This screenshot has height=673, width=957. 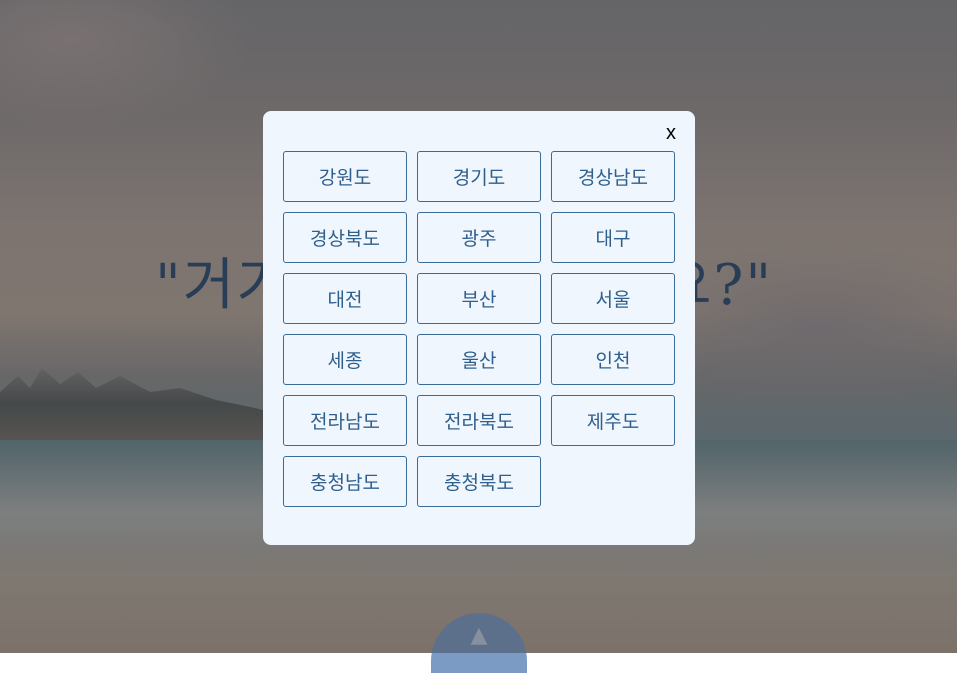 What do you see at coordinates (613, 359) in the screenshot?
I see `region-button-incheon: 인천` at bounding box center [613, 359].